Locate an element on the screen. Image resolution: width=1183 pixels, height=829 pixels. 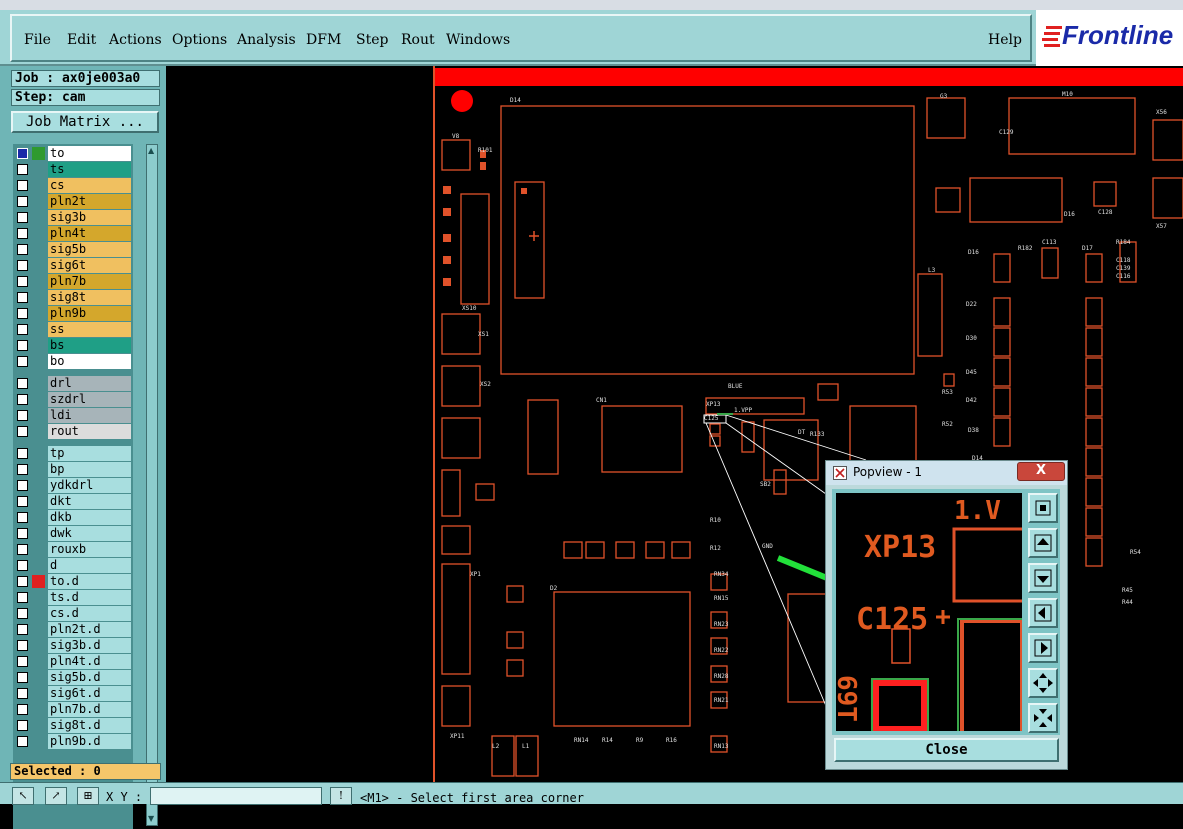
layer-name: pln2t is located at coordinates (89, 201).